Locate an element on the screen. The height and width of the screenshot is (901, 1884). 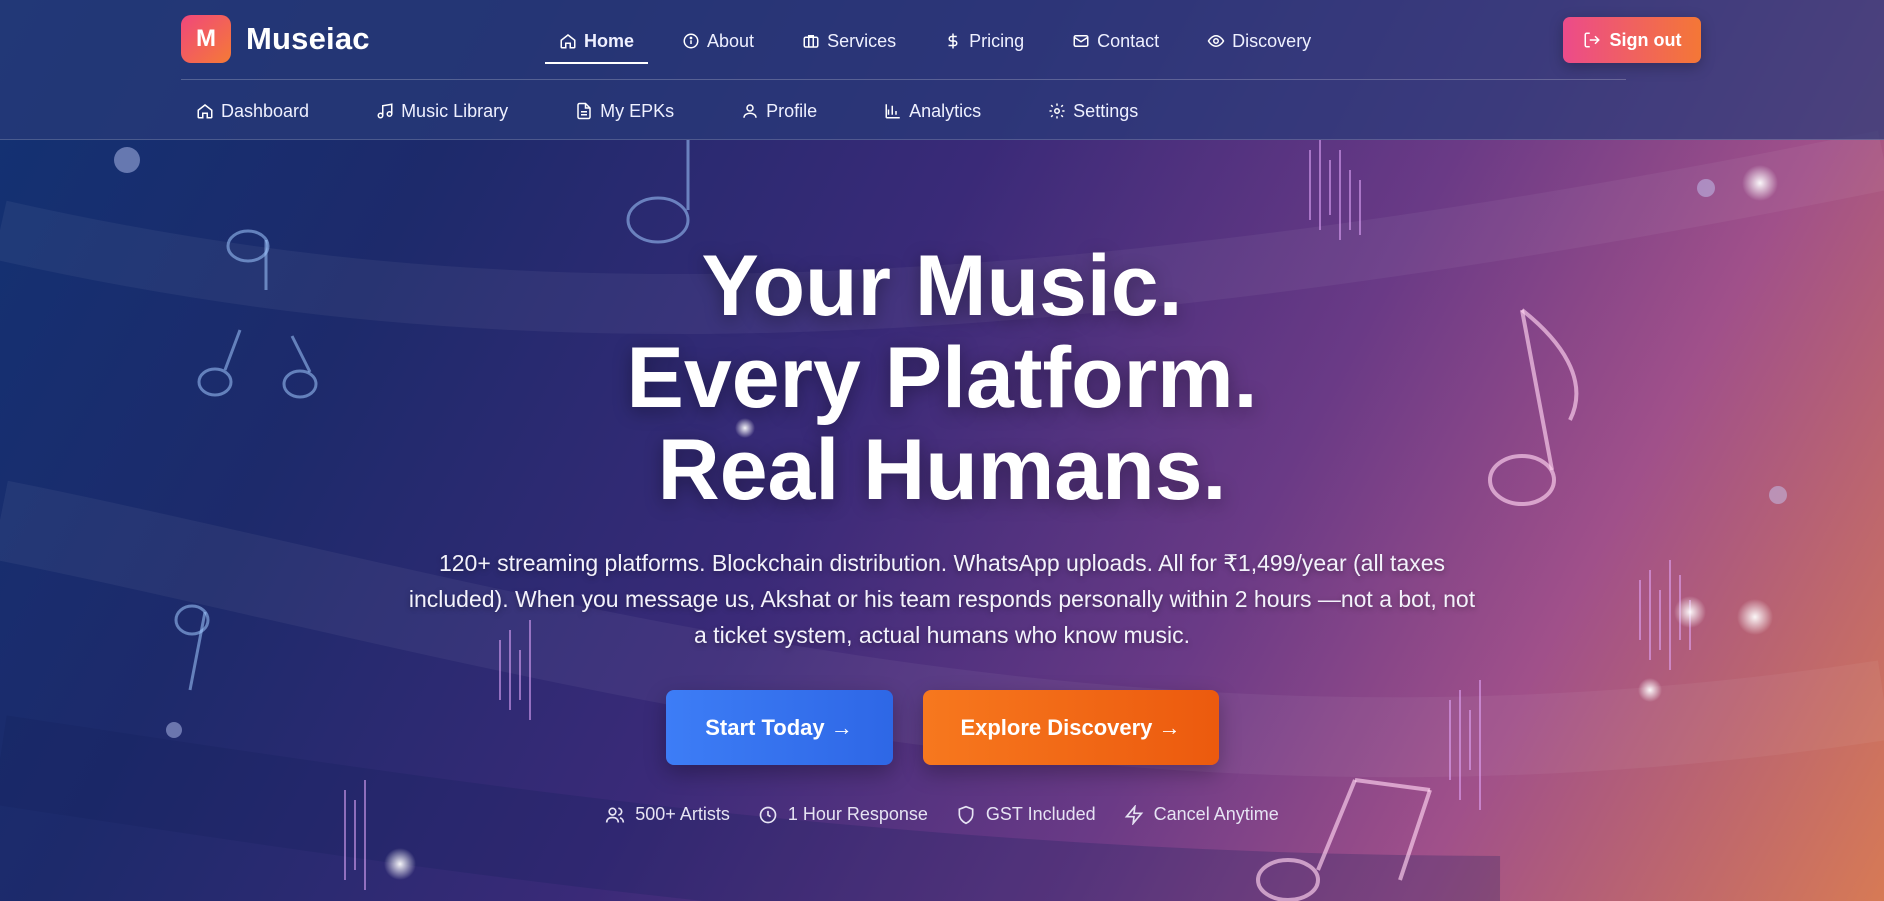
hero-title-line: Every Platform. is located at coordinates (942, 378).